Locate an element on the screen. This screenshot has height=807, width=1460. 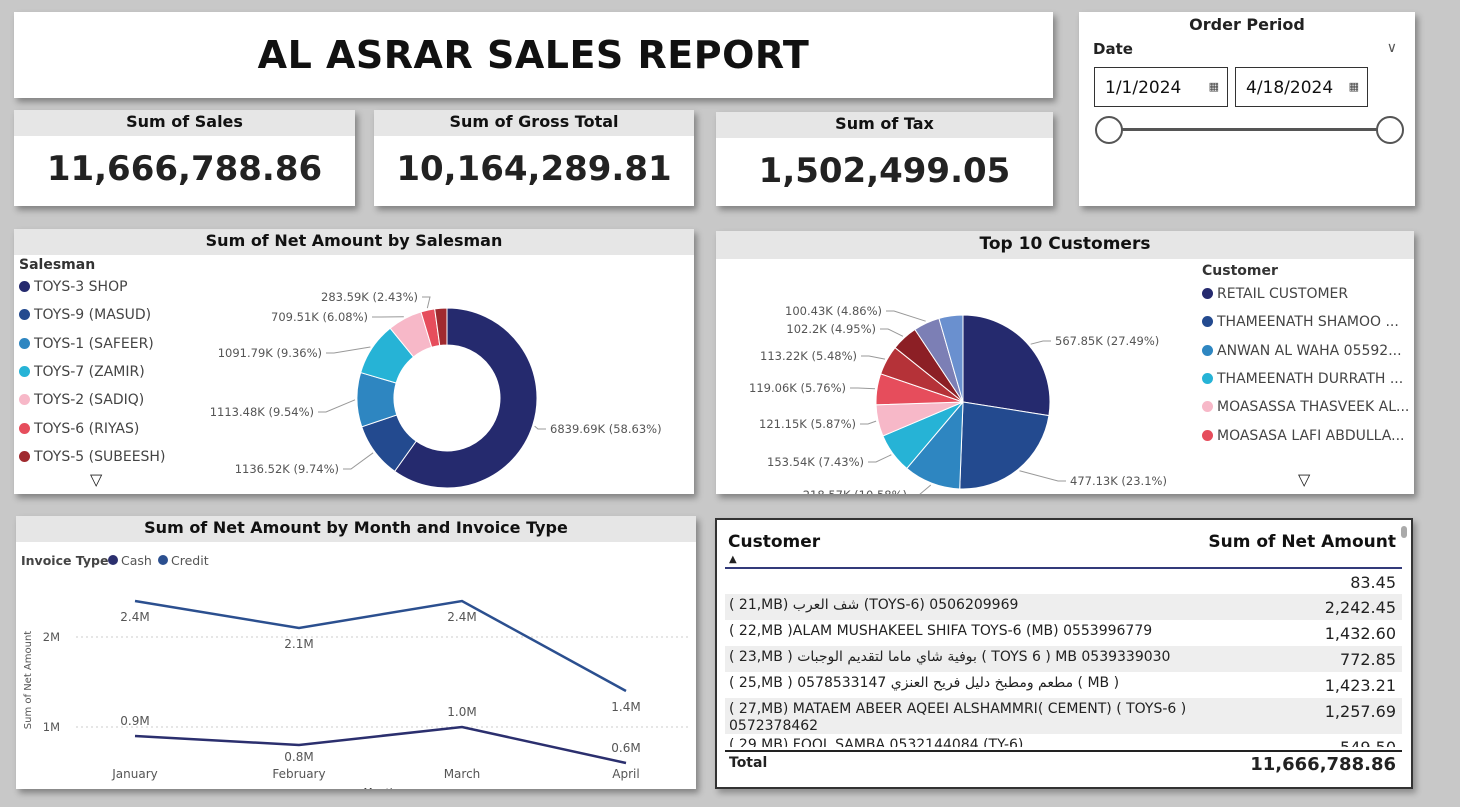
total-value: 11,666,788.86 is located at coordinates (1323, 764).